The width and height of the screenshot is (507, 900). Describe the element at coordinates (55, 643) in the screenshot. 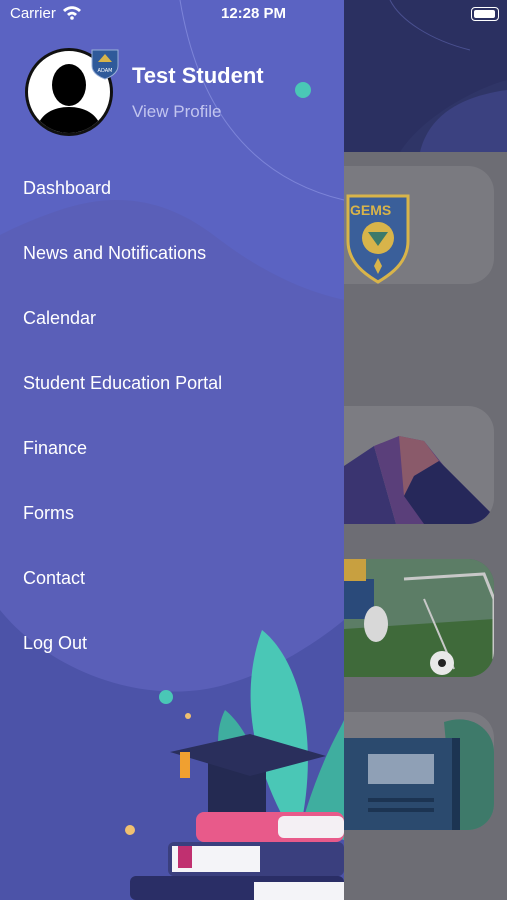

I see `menu-item-log-out: Log Out` at that location.